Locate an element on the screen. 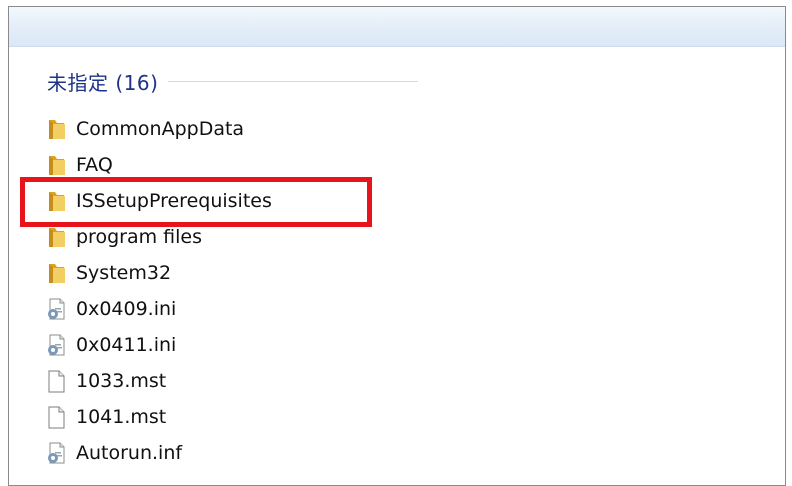  list-item-system32: System32 is located at coordinates (108, 273).